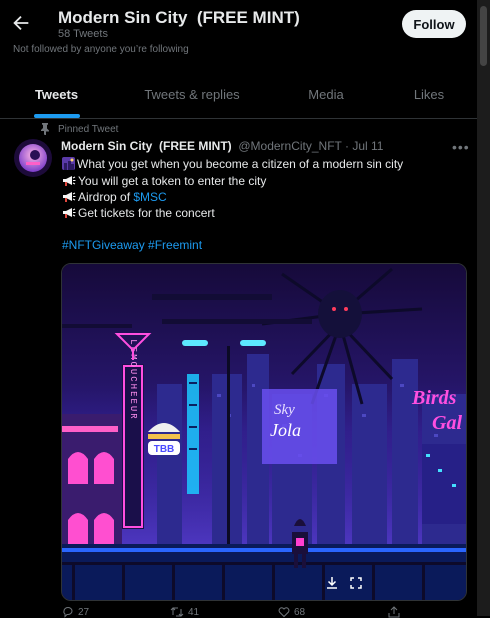  What do you see at coordinates (429, 94) in the screenshot?
I see `tab-likes: Likes` at bounding box center [429, 94].